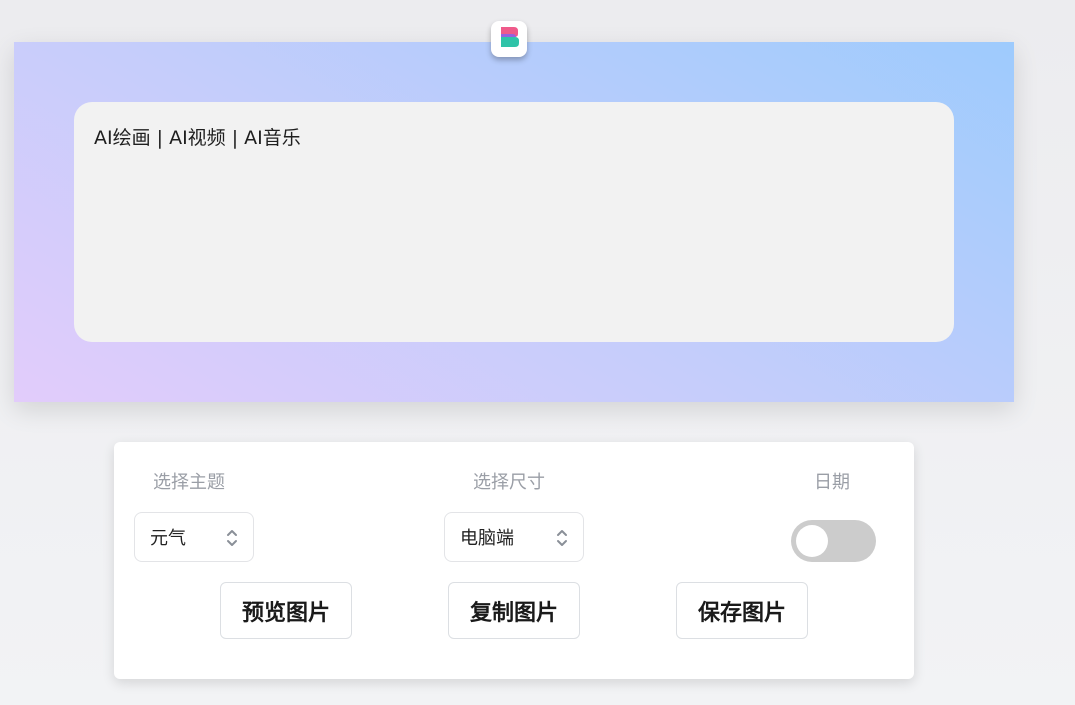 This screenshot has width=1075, height=705. I want to click on date-toggle, so click(833, 541).